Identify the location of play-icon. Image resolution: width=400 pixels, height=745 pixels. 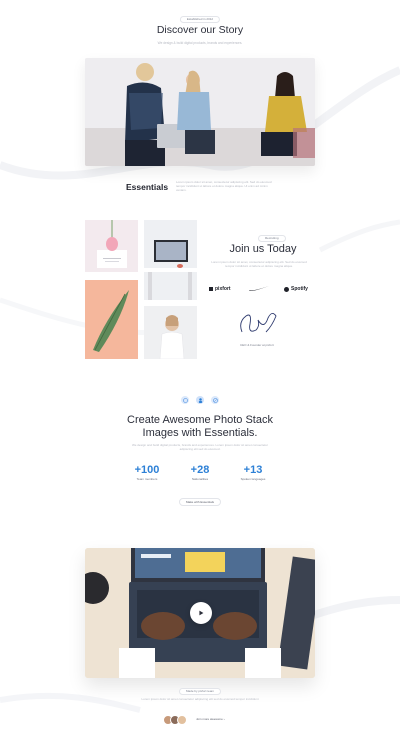
(201, 613).